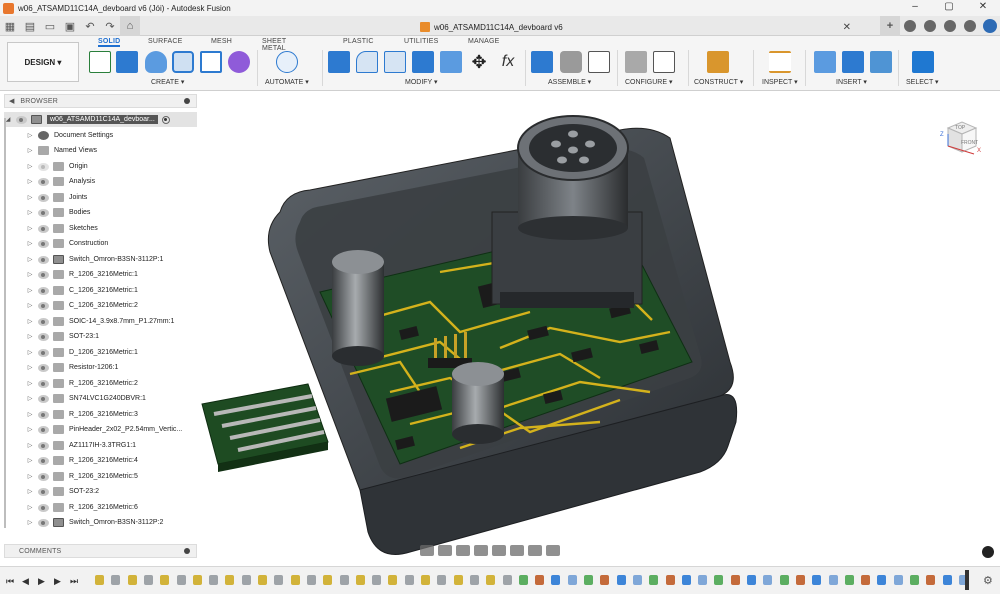 Image resolution: width=1000 pixels, height=594 pixels. Describe the element at coordinates (94, 522) in the screenshot. I see `list-item: ▷ Switch_Omron-B3SN-3112P:2` at that location.